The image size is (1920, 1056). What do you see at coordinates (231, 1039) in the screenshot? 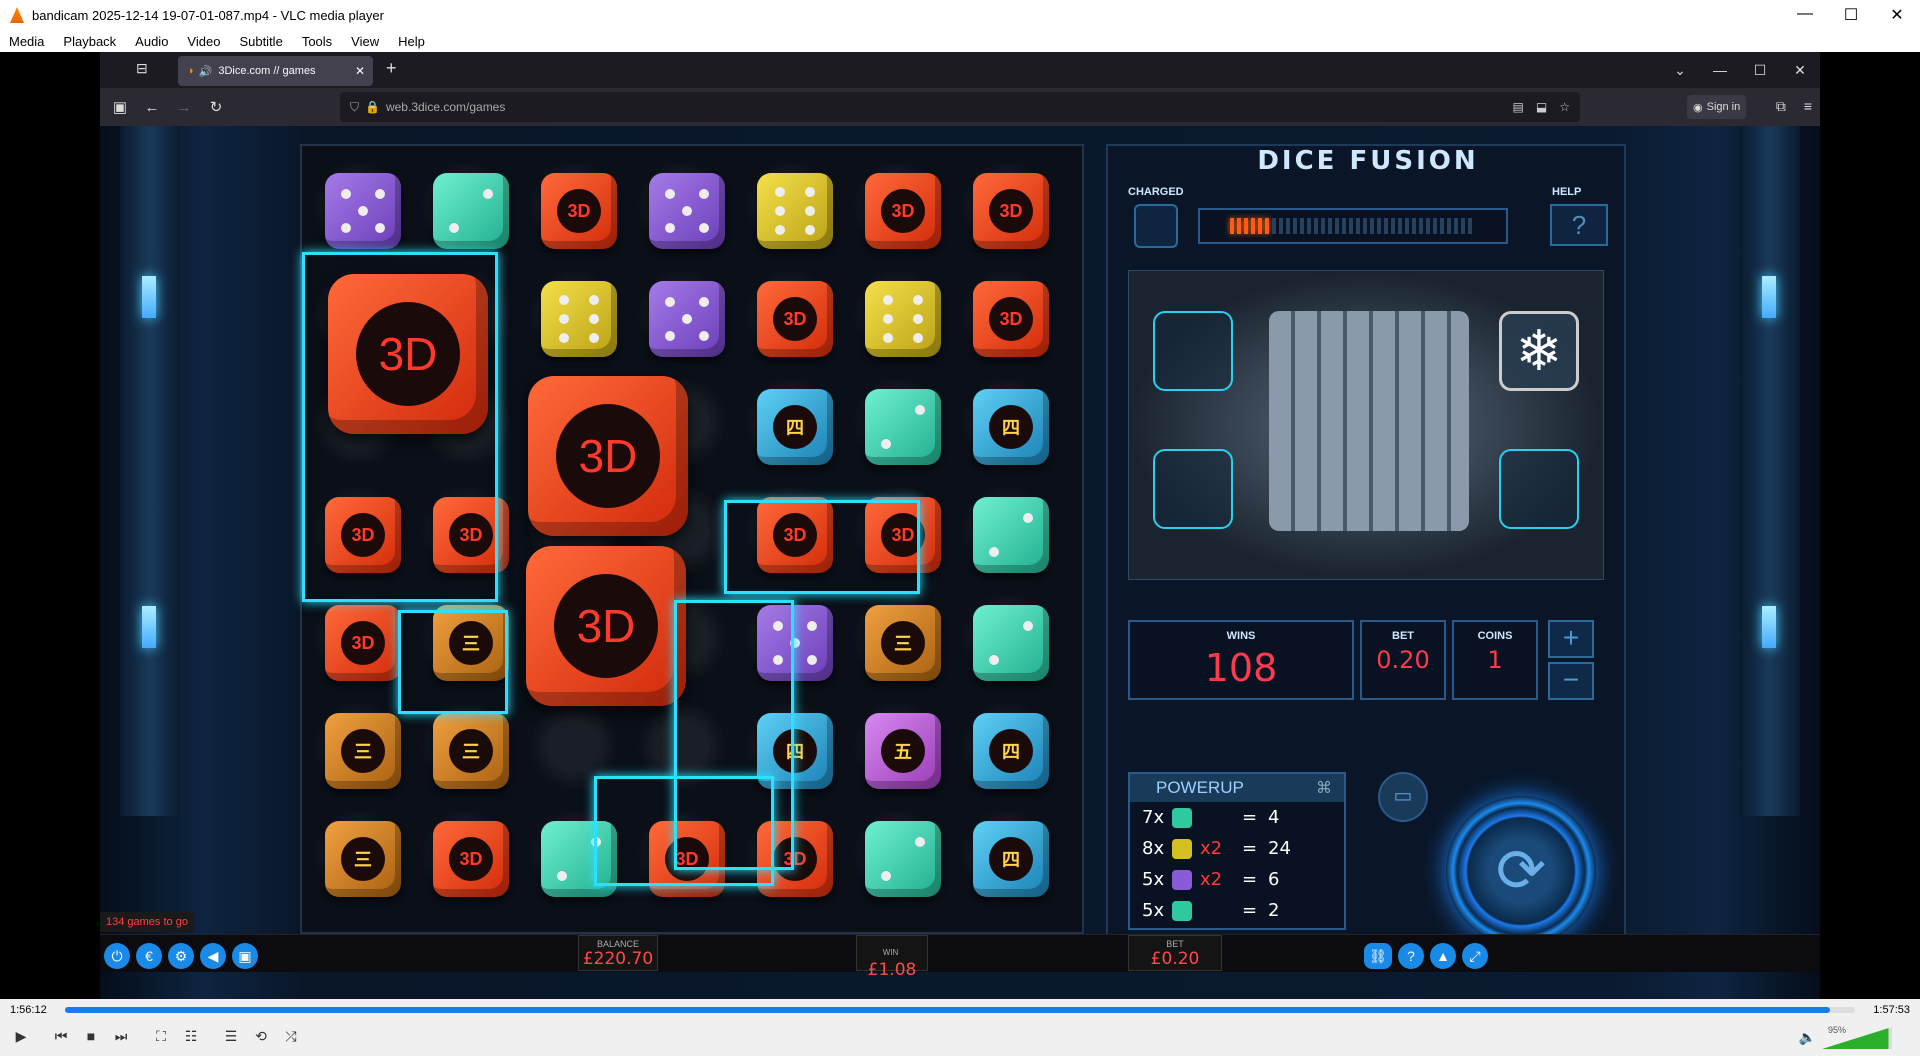
I see `playlist-icon: ☰` at bounding box center [231, 1039].